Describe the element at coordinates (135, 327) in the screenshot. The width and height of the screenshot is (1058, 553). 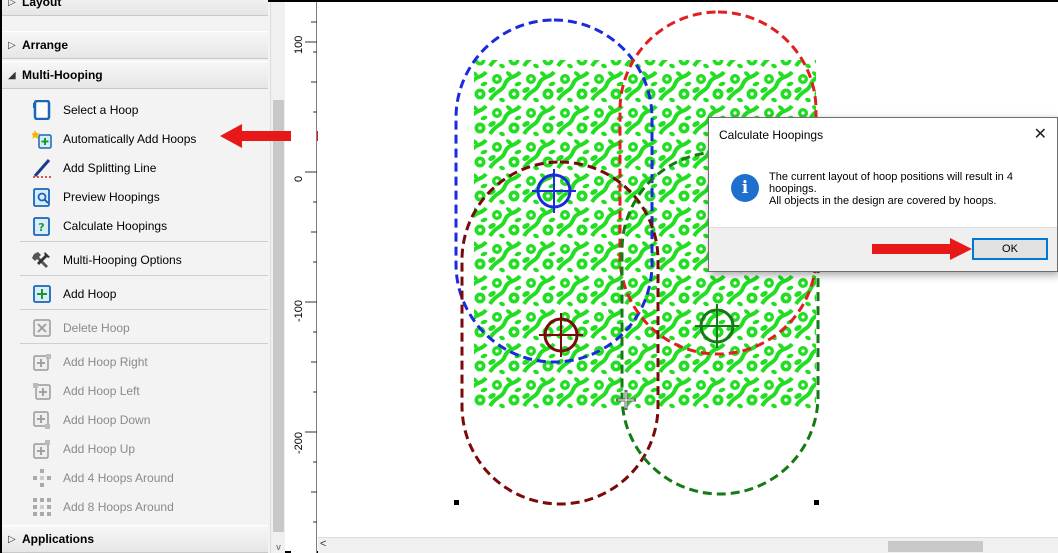
I see `delete-hoop-item: Delete Hoop` at that location.